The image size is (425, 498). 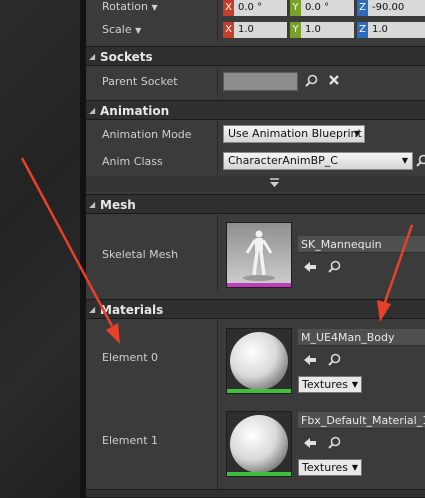 I want to click on annotation-arrow-right, so click(x=398, y=265).